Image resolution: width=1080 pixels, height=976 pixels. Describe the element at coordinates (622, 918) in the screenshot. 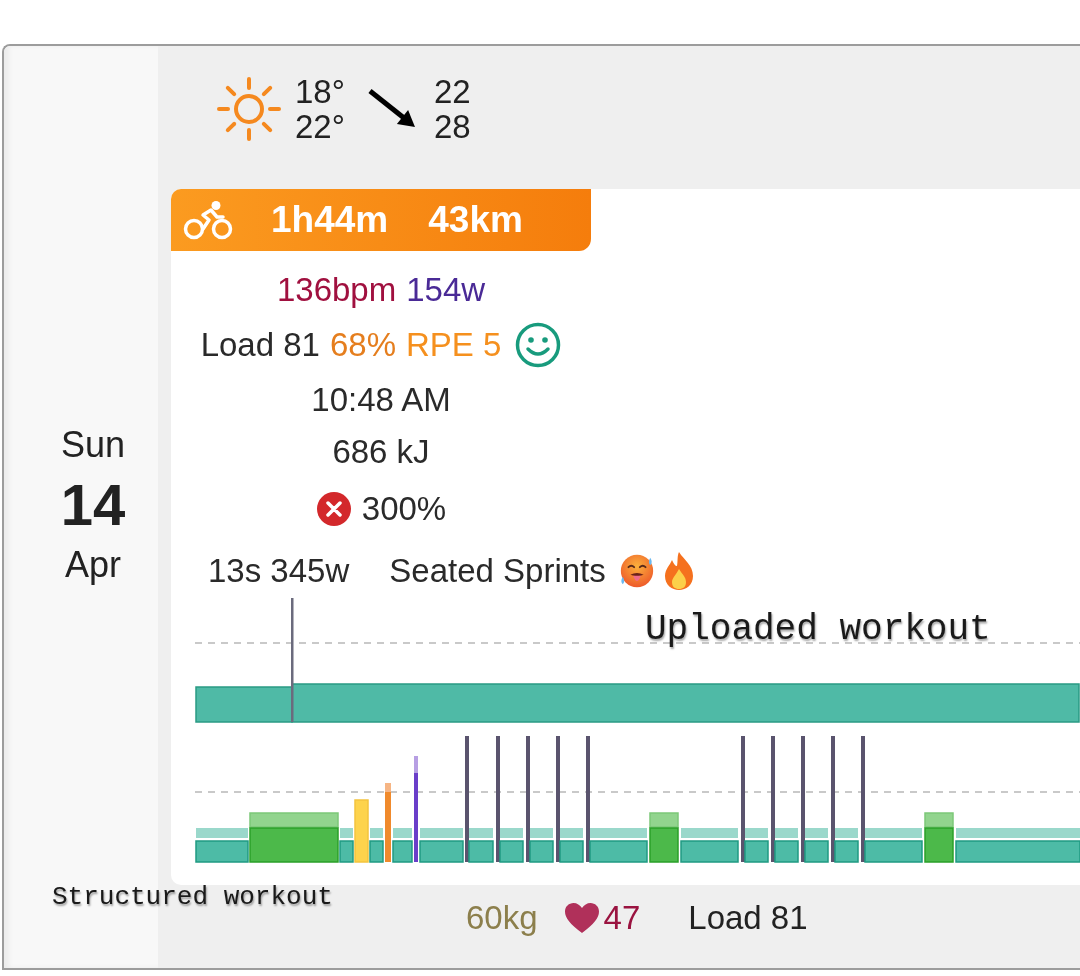

I see `resting-hr-label: 47` at that location.